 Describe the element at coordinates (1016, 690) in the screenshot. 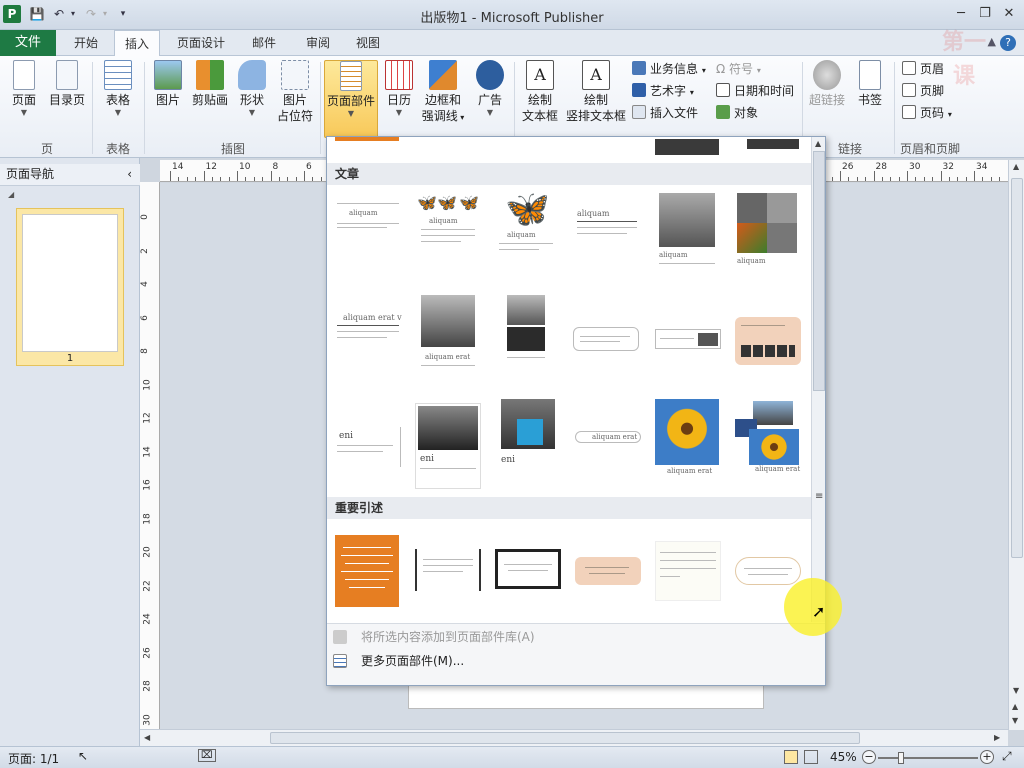

I see `scroll-down-icon: ▼` at that location.